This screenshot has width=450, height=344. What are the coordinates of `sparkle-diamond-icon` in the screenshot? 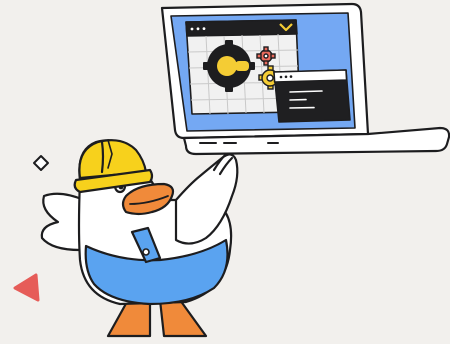 It's located at (41, 163).